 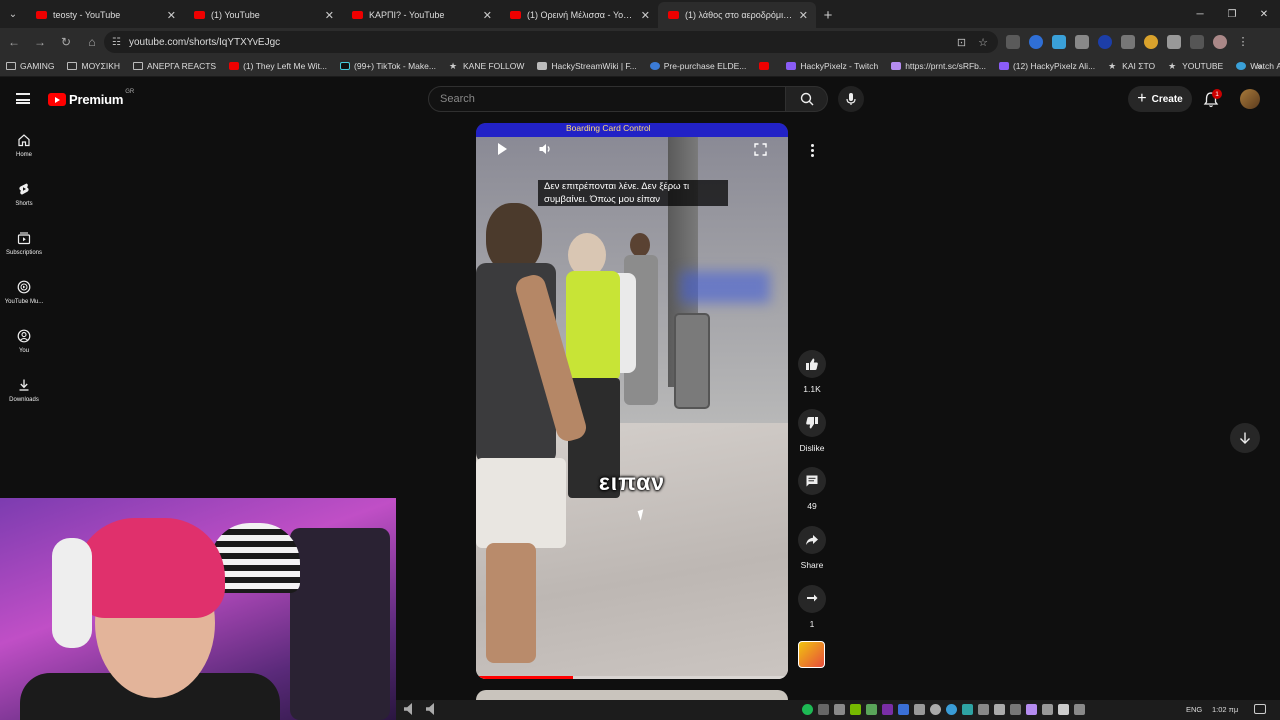 I want to click on browser-tab: (1) YouTube ✕, so click(x=263, y=15).